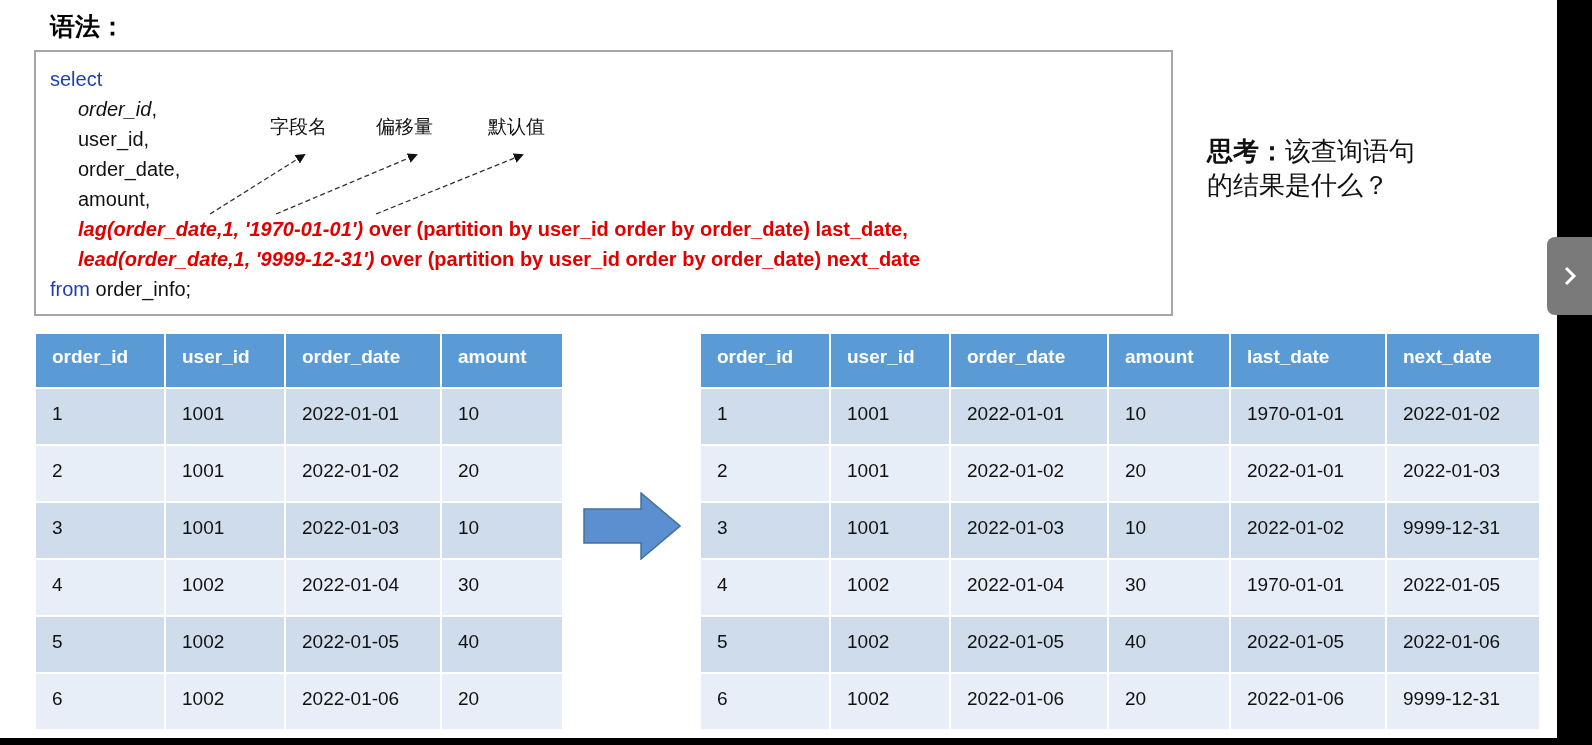  I want to click on annotation-label: 字段名, so click(298, 126).